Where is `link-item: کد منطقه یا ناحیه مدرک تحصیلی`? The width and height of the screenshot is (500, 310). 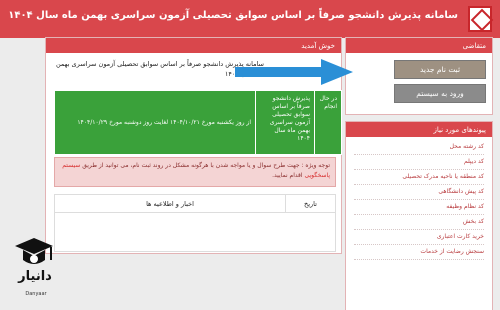 link-item: کد منطقه یا ناحیه مدرک تحصیلی is located at coordinates (419, 177).